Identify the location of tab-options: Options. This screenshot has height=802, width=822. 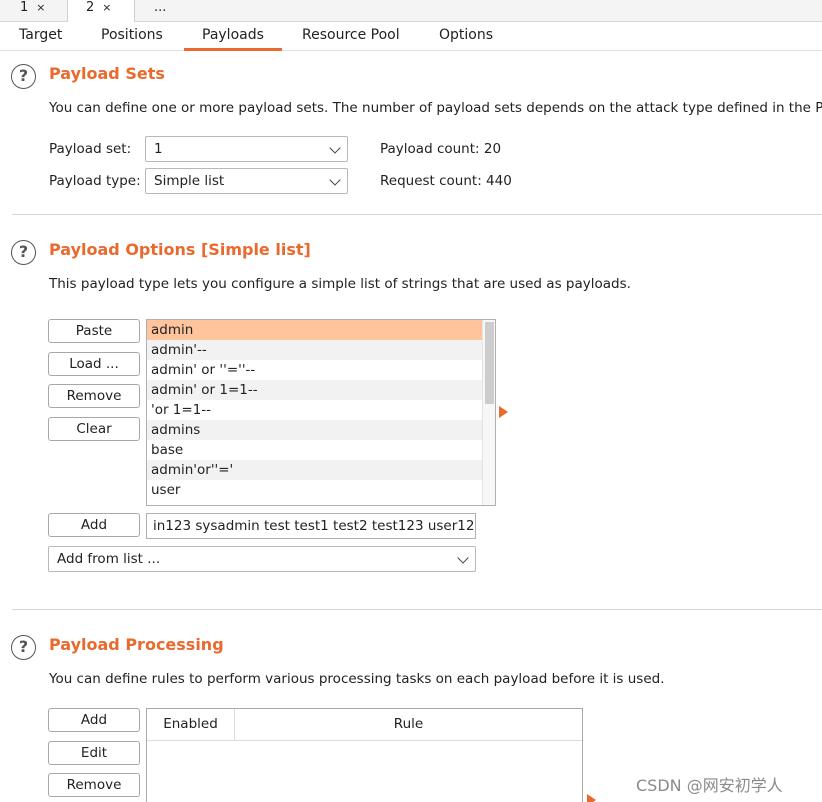
(466, 36).